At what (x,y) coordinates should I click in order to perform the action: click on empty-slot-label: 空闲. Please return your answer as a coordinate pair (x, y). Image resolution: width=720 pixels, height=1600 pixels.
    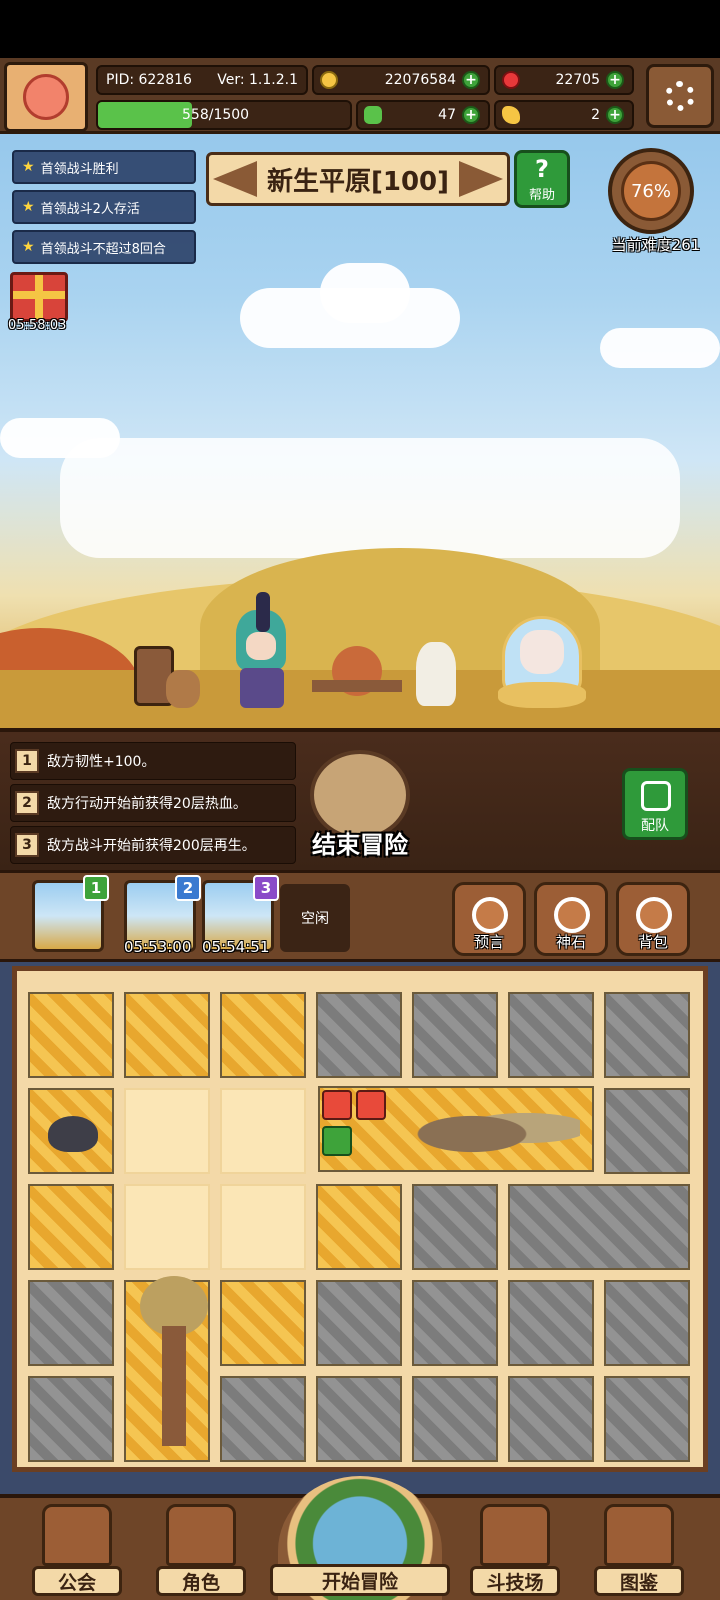
    Looking at the image, I should click on (315, 919).